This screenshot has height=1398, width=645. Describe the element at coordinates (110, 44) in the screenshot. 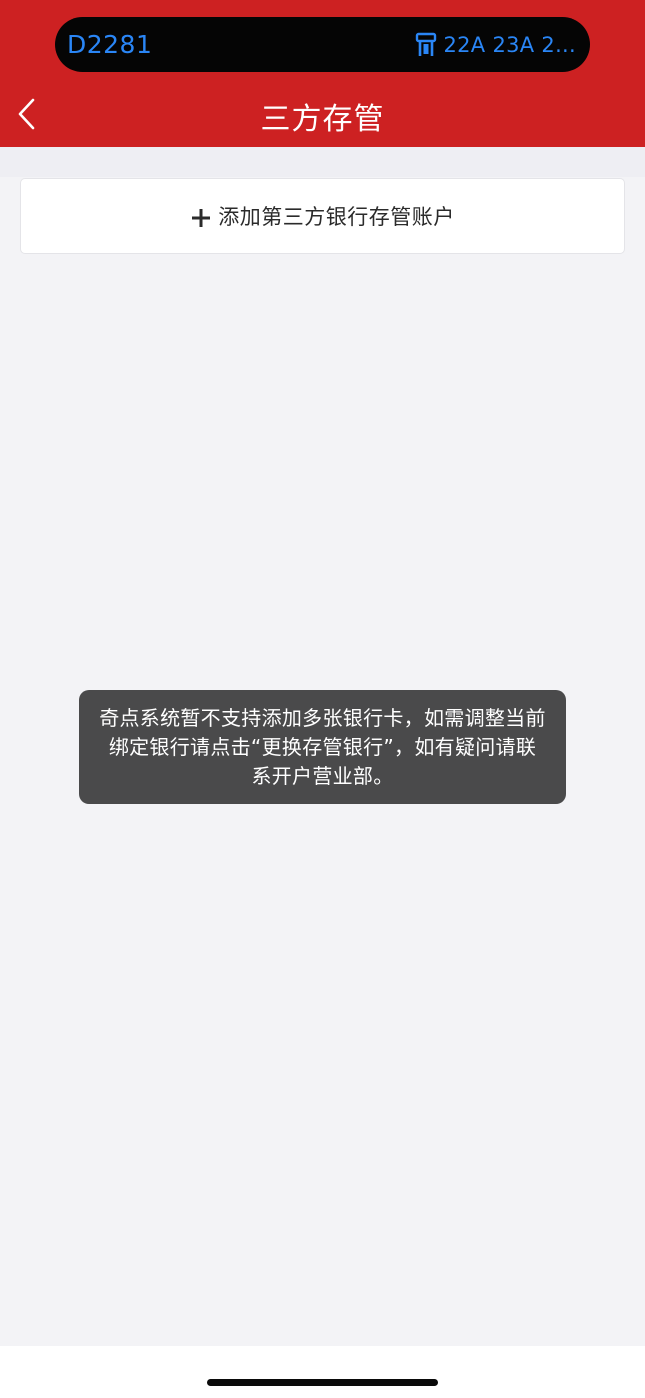

I see `train-number: D2281` at that location.